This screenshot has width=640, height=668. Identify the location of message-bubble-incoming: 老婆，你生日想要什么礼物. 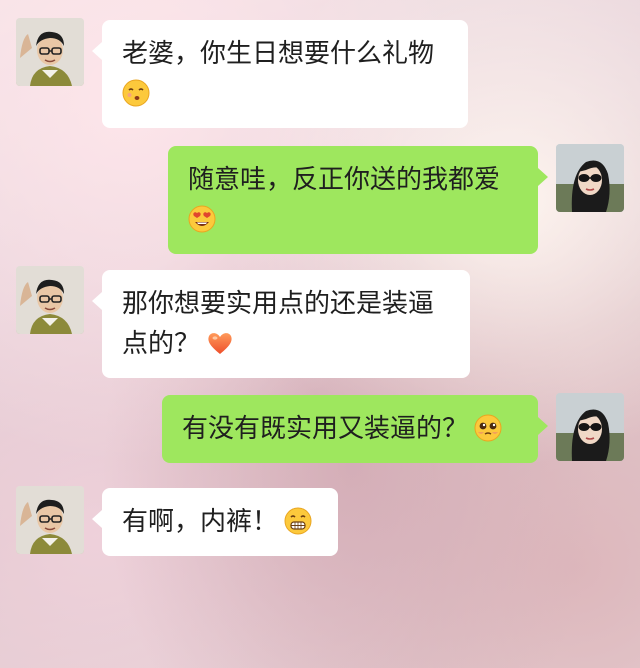
(280, 74).